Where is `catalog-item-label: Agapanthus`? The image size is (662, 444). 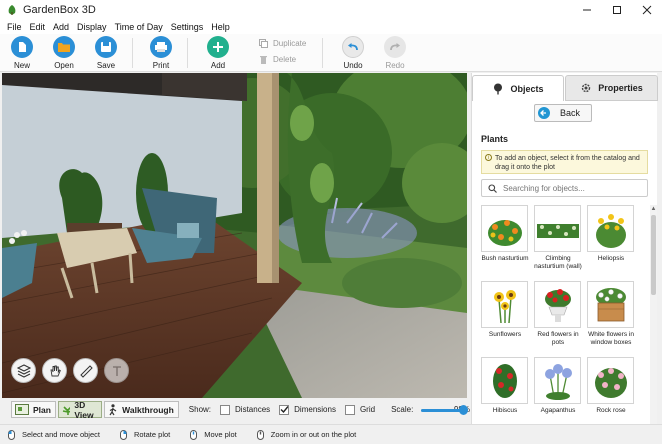 catalog-item-label: Agapanthus is located at coordinates (558, 410).